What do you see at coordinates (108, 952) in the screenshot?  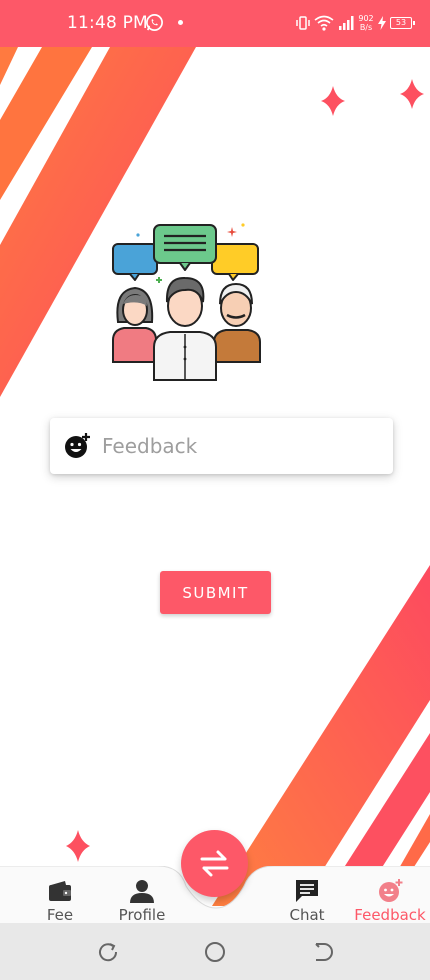 I see `recent-apps-icon` at bounding box center [108, 952].